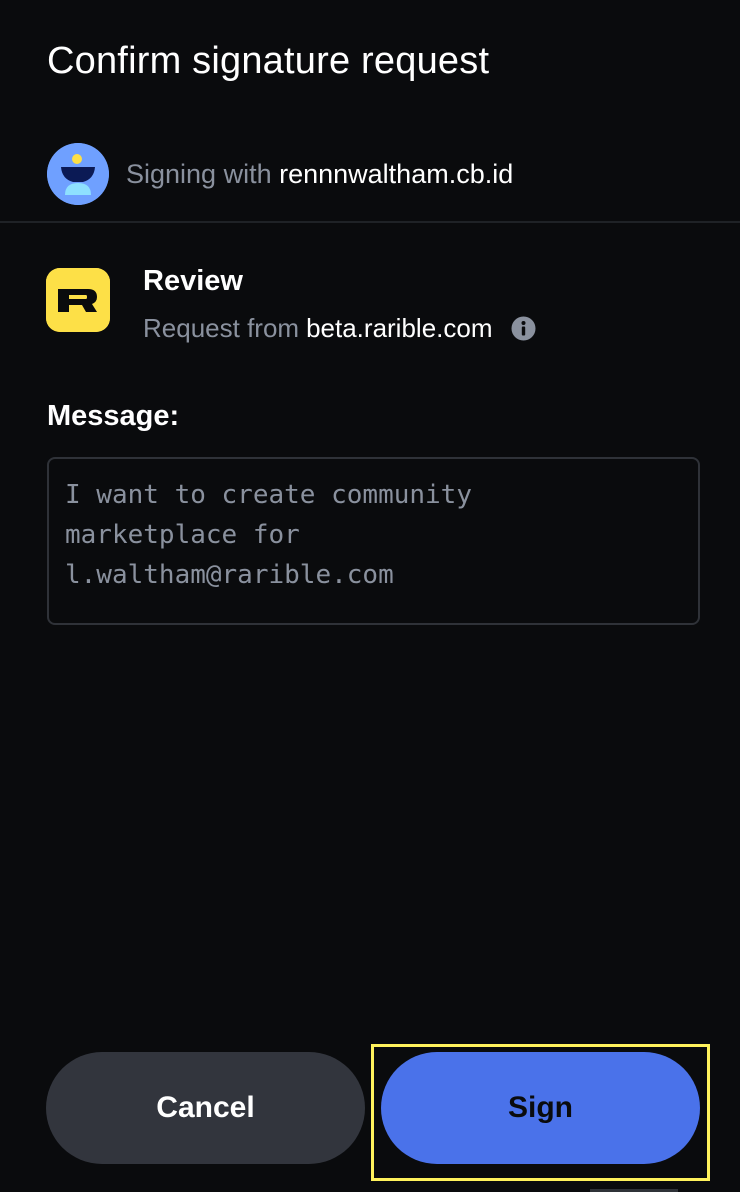  I want to click on dialog-title: Confirm signature request, so click(268, 61).